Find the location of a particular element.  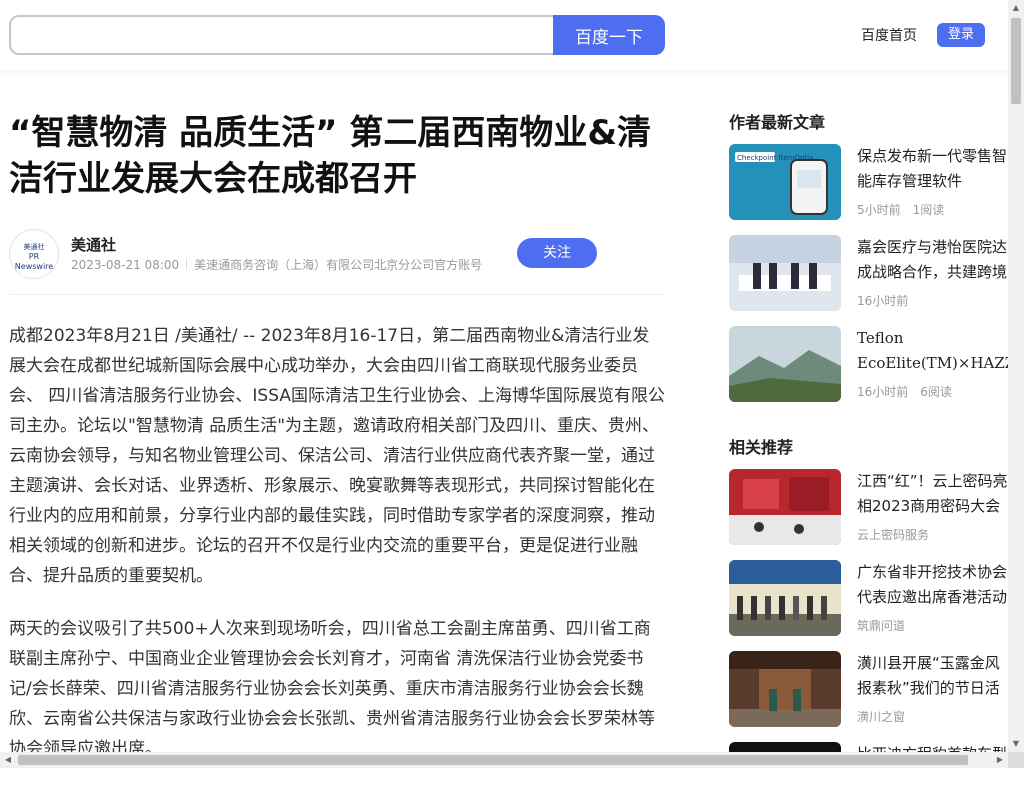

related-title: 比亚迪方程豹首款车型 is located at coordinates (933, 747).